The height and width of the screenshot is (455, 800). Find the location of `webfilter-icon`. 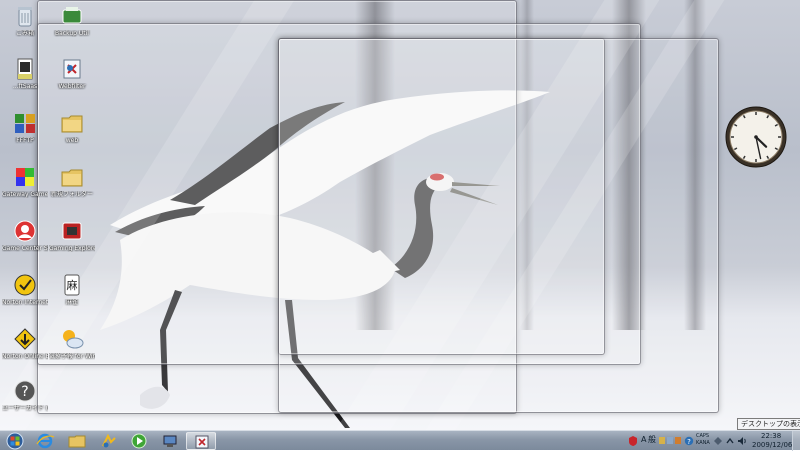

webfilter-icon is located at coordinates (72, 69).